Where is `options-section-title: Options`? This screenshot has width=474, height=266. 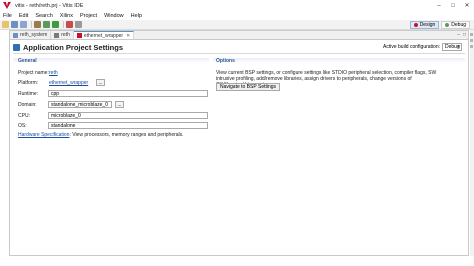
options-section-title: Options is located at coordinates (225, 61).